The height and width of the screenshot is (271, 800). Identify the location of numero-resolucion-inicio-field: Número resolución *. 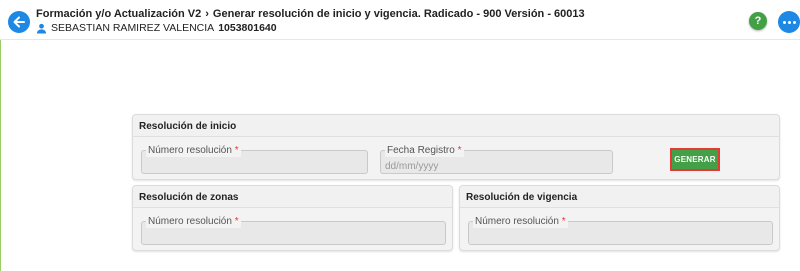
(254, 159).